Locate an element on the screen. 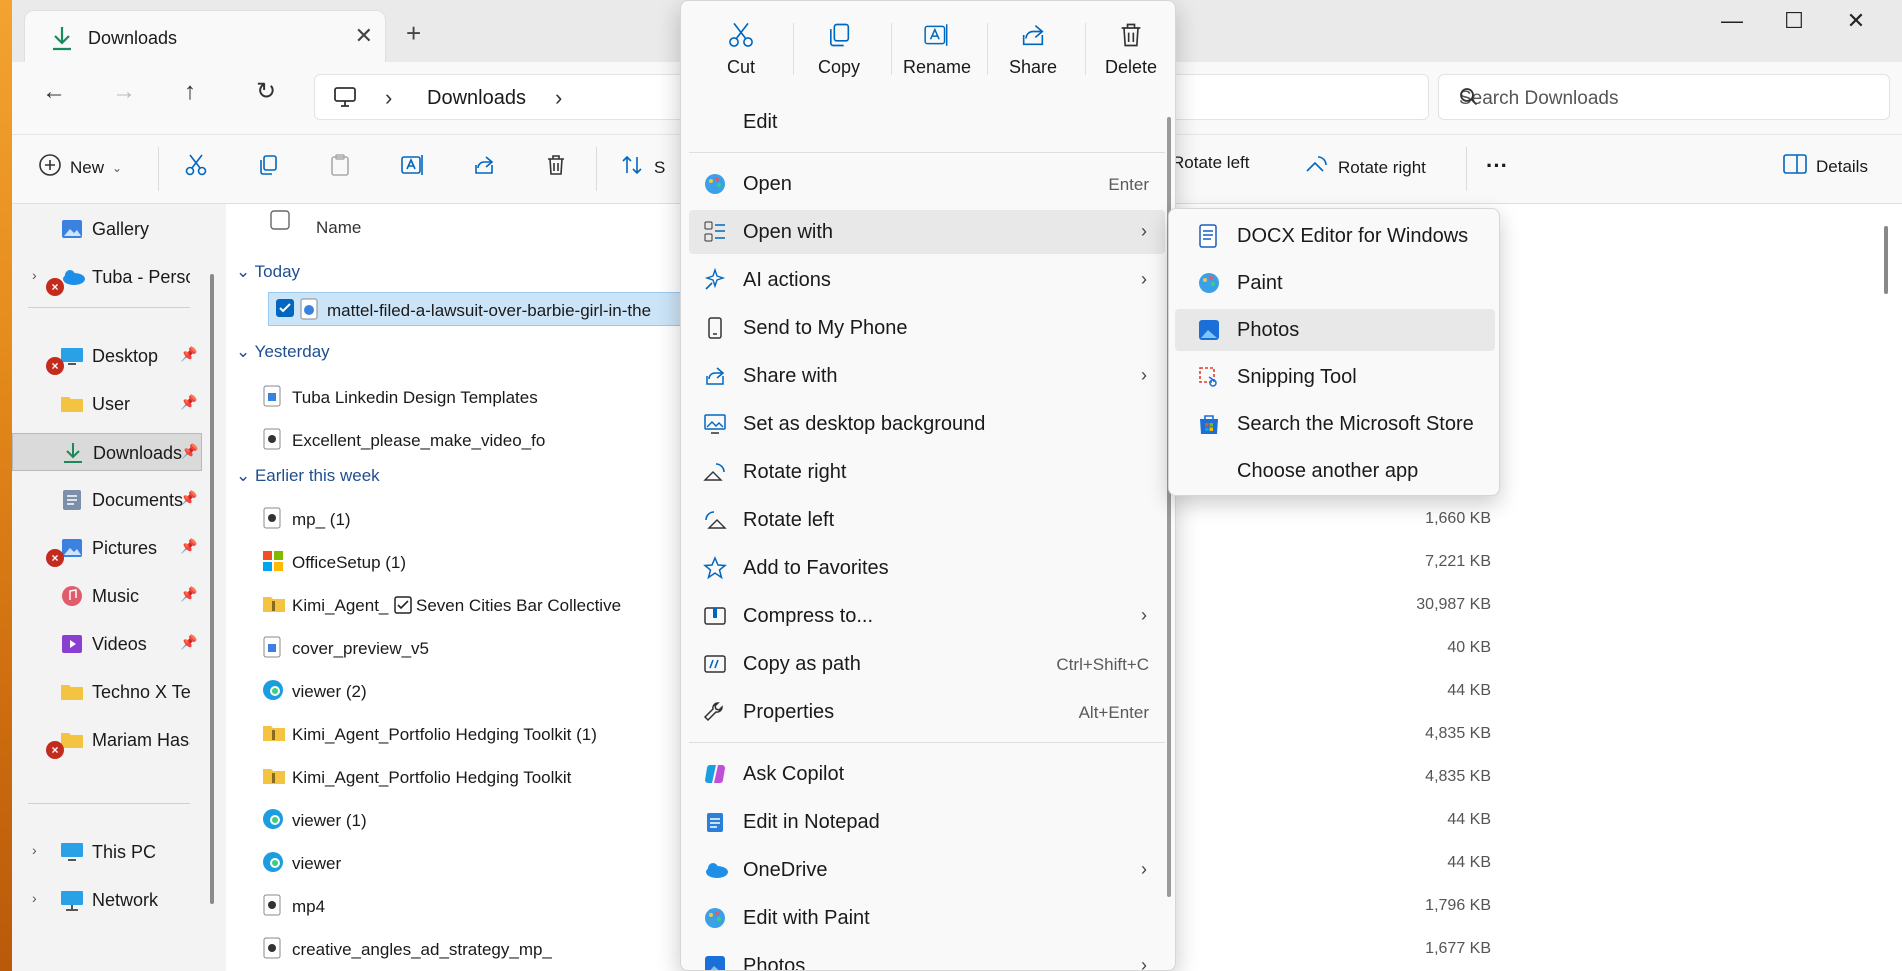 The height and width of the screenshot is (971, 1902). copy-button is located at coordinates (268, 167).